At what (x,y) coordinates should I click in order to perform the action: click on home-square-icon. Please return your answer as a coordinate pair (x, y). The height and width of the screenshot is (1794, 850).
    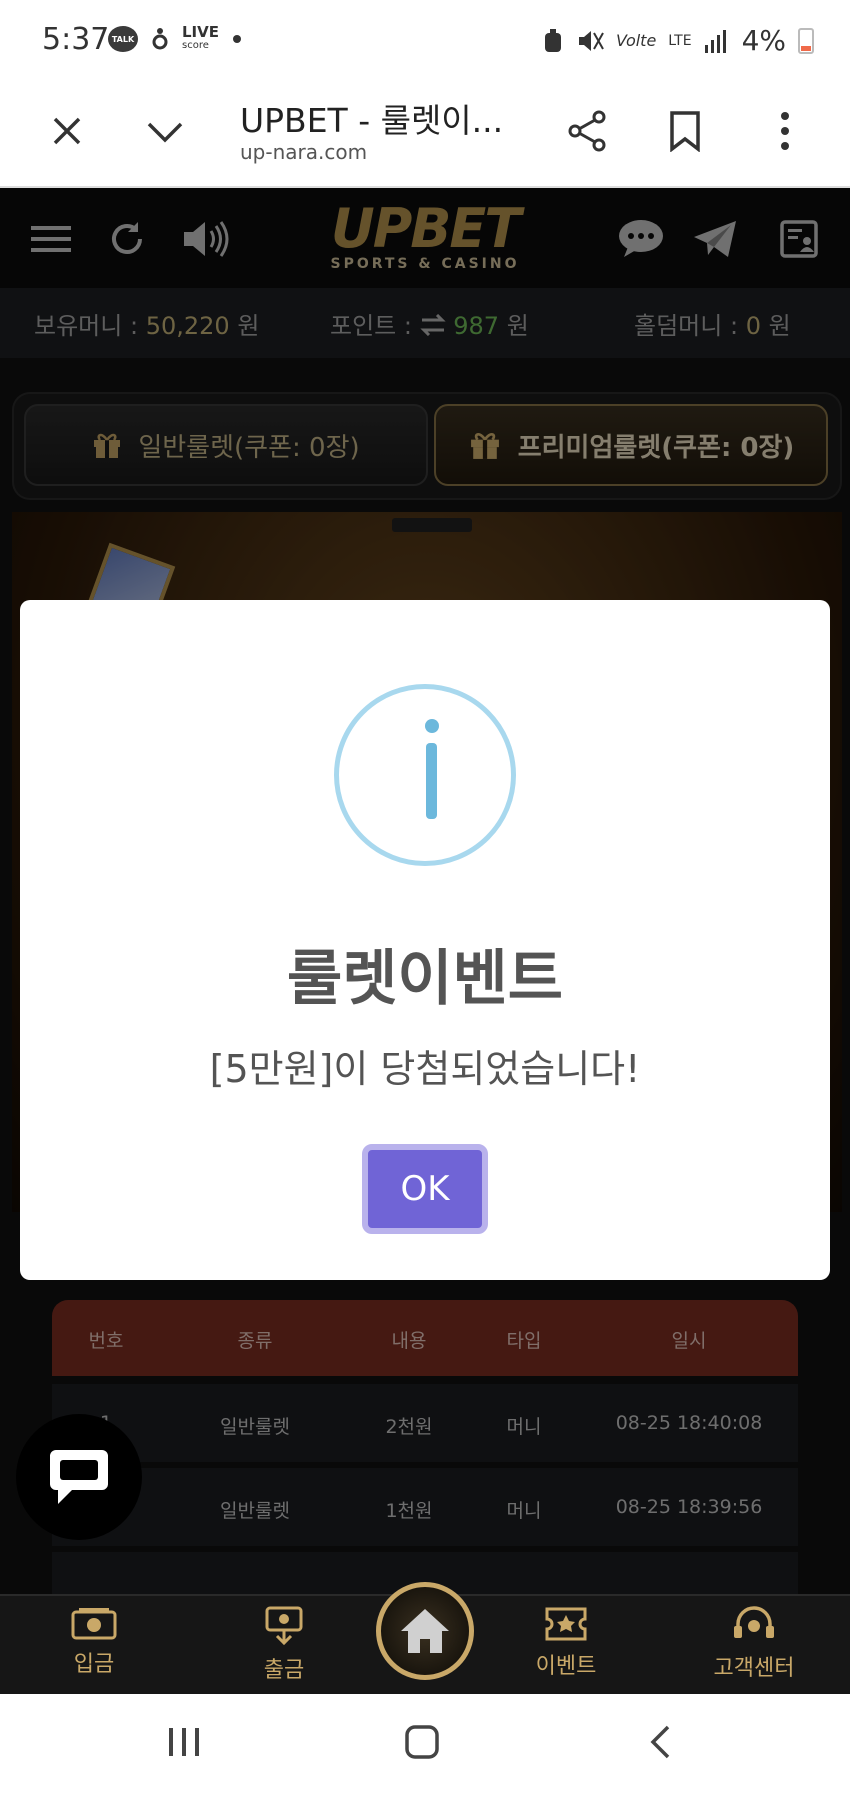
    Looking at the image, I should click on (422, 1742).